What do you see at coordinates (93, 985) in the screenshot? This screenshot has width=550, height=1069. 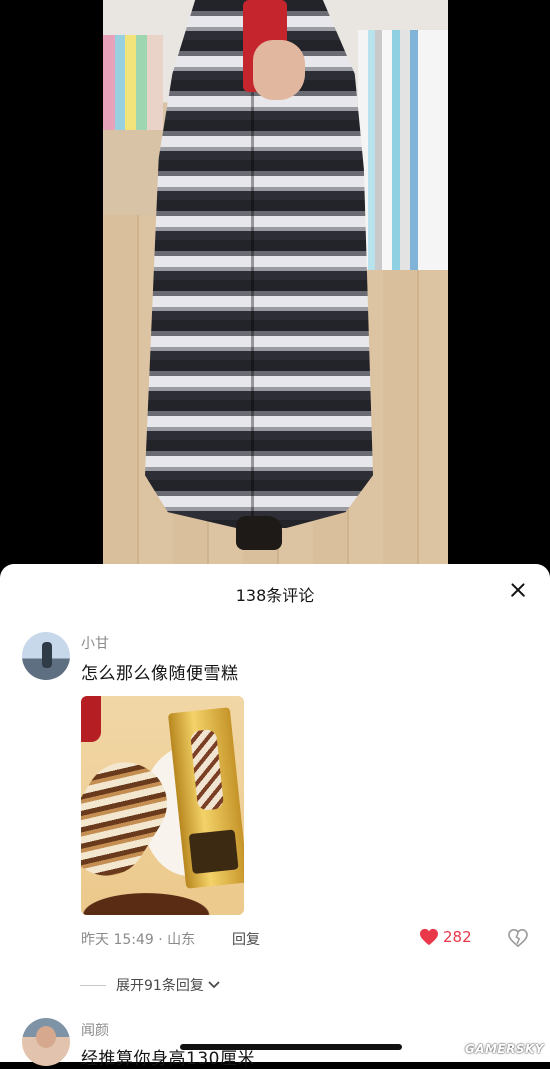 I see `divider-line` at bounding box center [93, 985].